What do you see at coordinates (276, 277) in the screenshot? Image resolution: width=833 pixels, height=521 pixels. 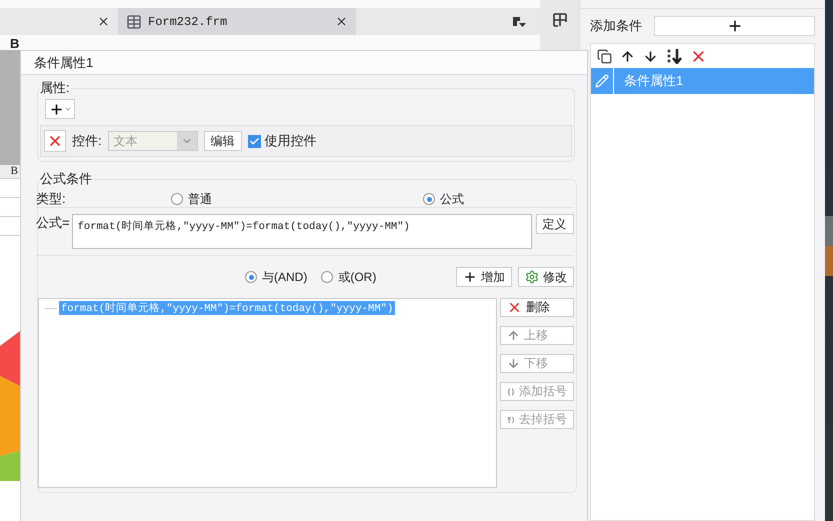 I see `logic-radio: 与(AND)` at bounding box center [276, 277].